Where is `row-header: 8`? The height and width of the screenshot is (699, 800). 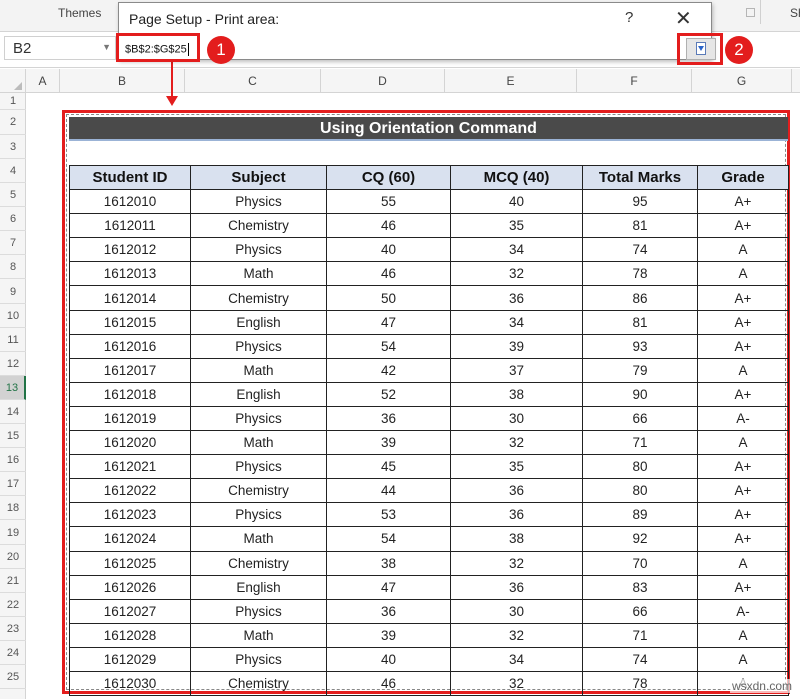 row-header: 8 is located at coordinates (13, 267).